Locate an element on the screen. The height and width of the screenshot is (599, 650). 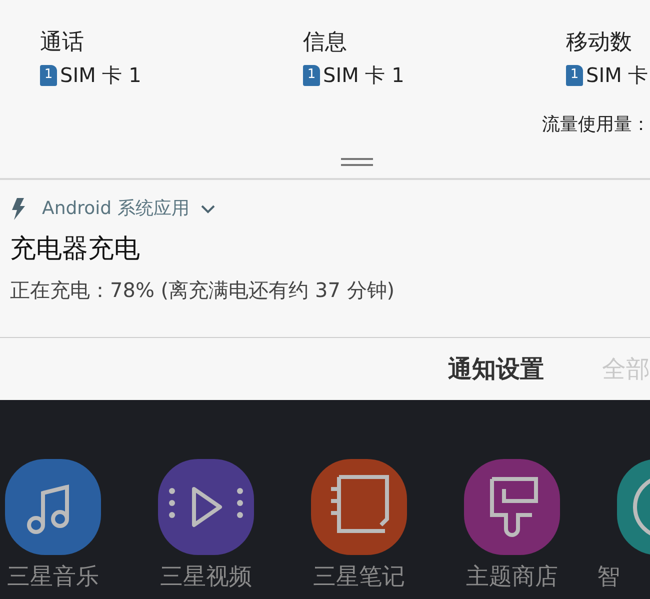
sim-label: SIM 卡 is located at coordinates (617, 75).